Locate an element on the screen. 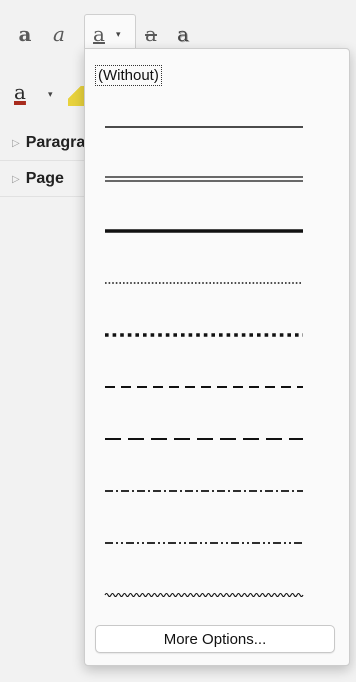 The image size is (356, 682). underline-double-option is located at coordinates (201, 179).